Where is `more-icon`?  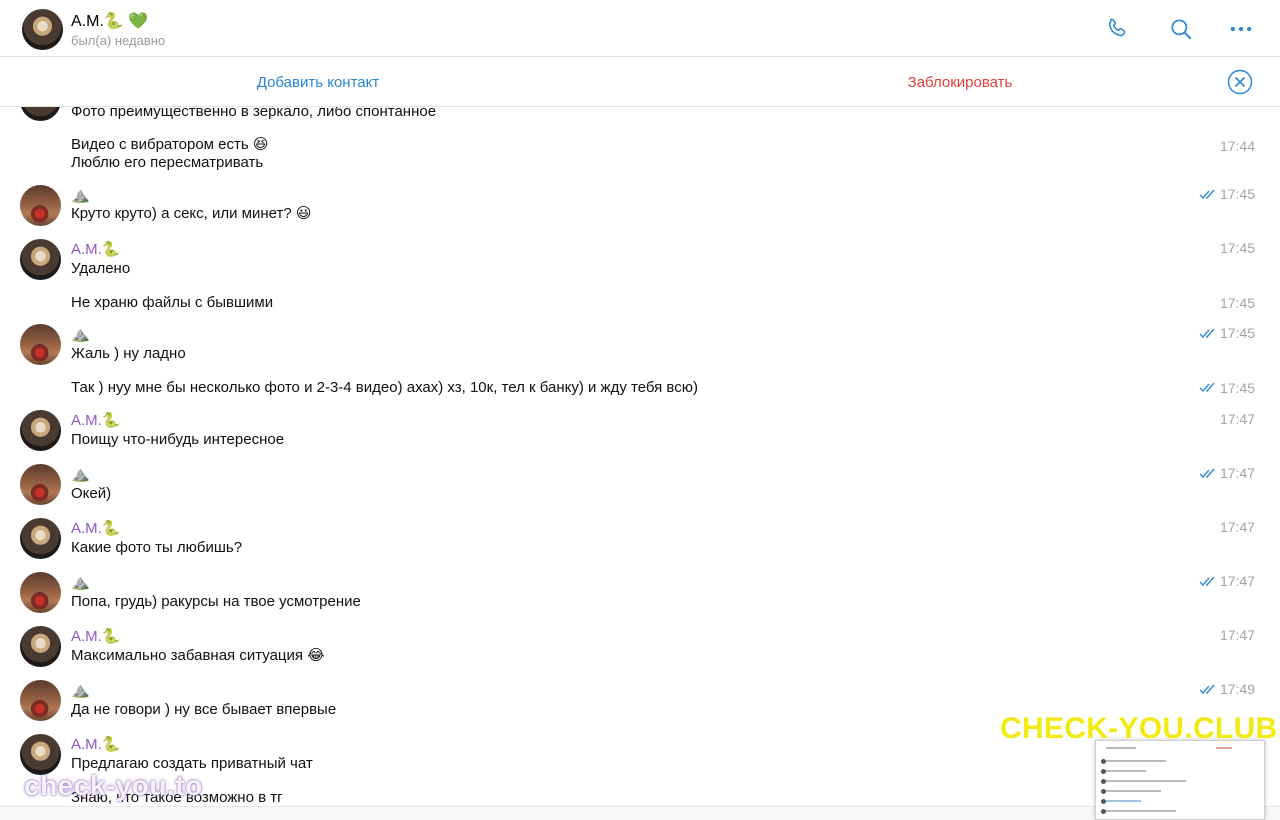 more-icon is located at coordinates (1241, 29).